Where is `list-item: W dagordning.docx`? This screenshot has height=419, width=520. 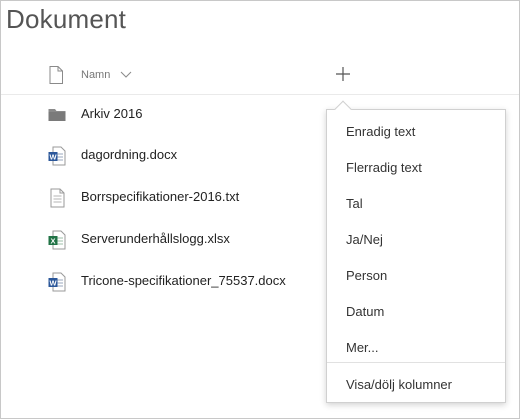
list-item: W dagordning.docx is located at coordinates (161, 156).